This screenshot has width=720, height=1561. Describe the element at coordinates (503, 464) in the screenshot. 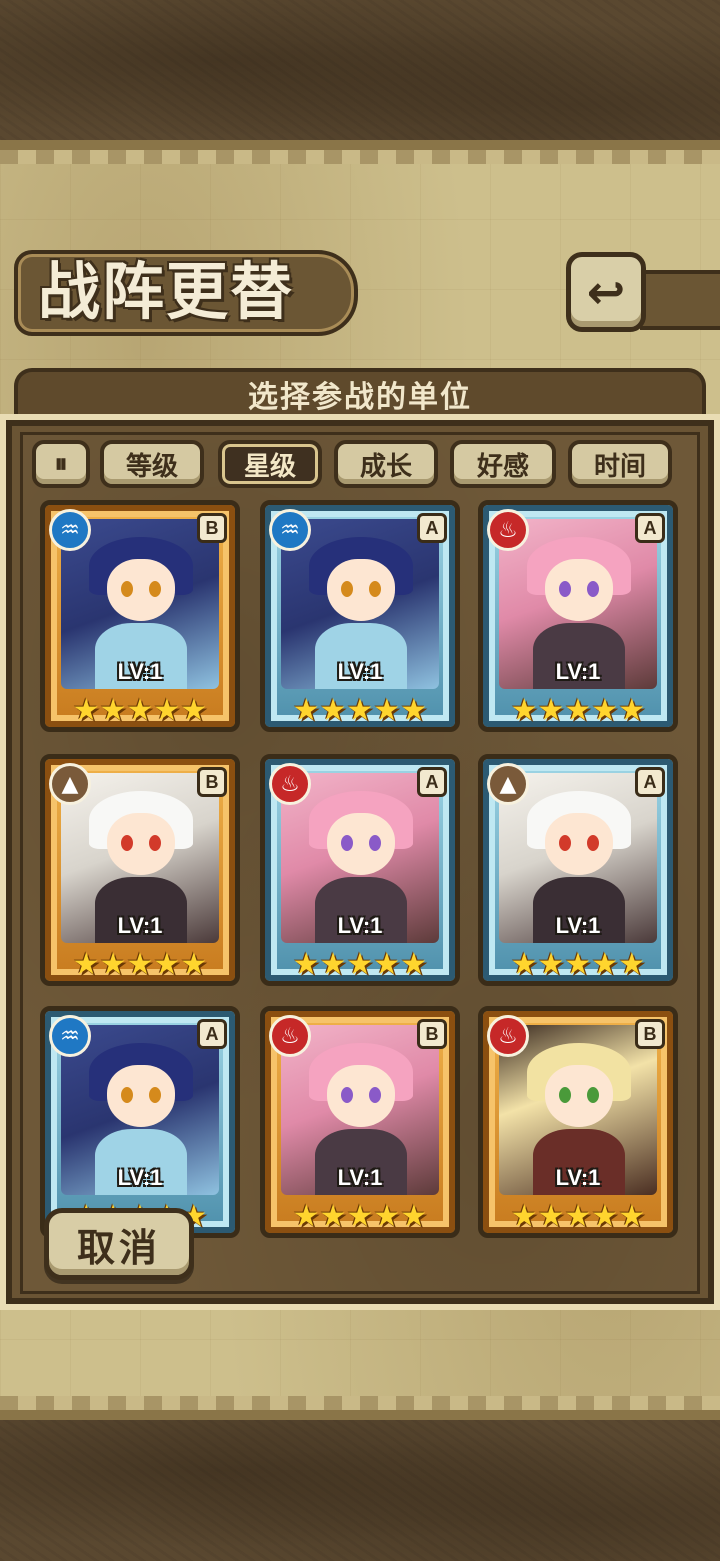

I see `tab-affection: 好感` at that location.